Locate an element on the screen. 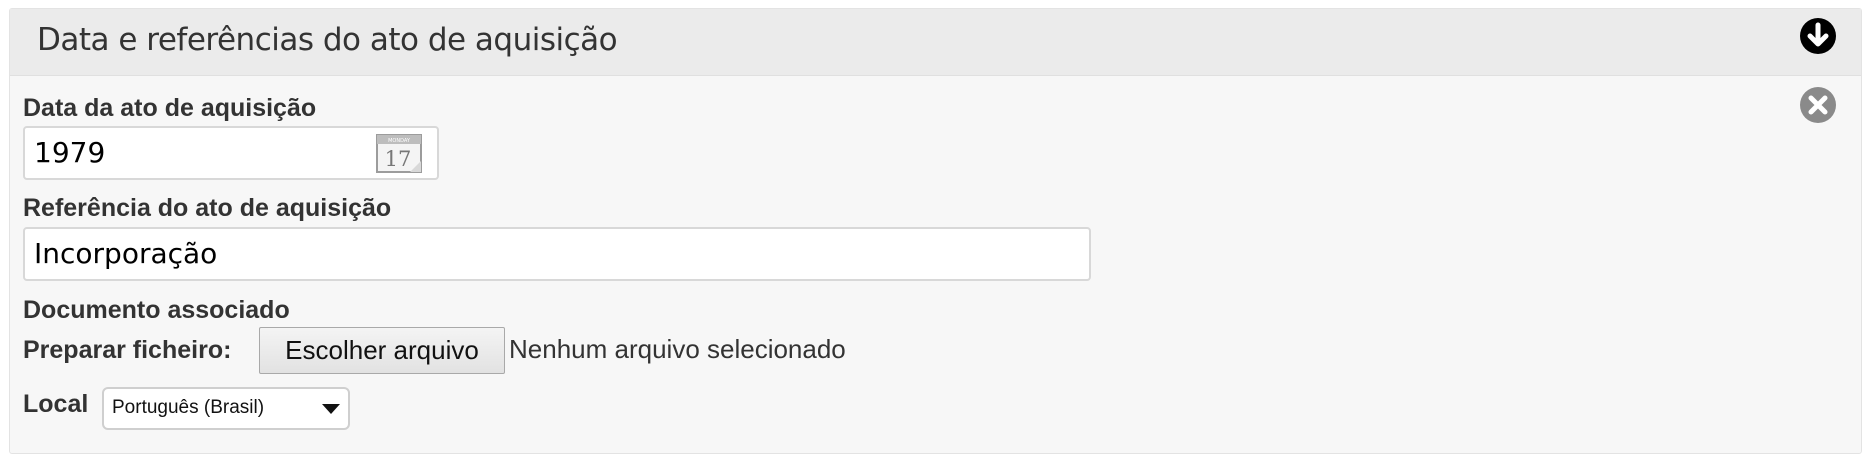 This screenshot has height=461, width=1873. svg-text: MONDAY is located at coordinates (399, 141).